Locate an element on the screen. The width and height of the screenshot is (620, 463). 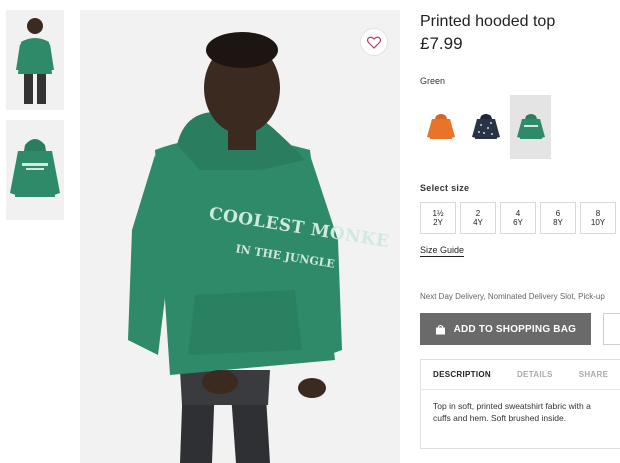
selected-color-label: Green is located at coordinates (433, 81).